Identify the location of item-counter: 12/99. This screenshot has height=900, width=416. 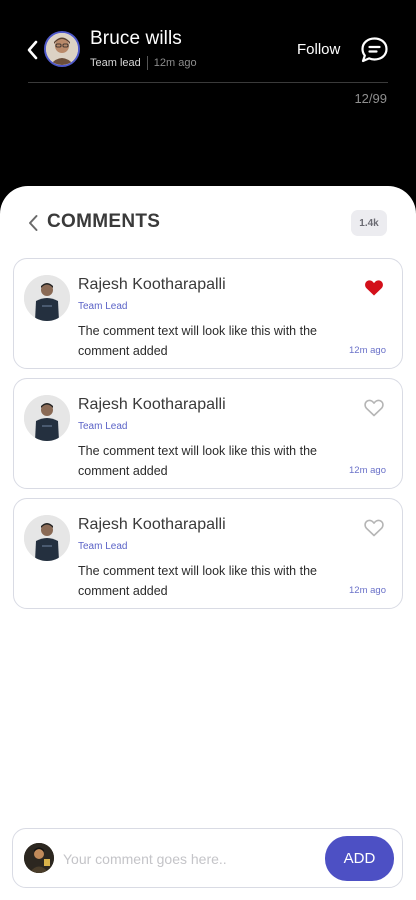
(370, 98).